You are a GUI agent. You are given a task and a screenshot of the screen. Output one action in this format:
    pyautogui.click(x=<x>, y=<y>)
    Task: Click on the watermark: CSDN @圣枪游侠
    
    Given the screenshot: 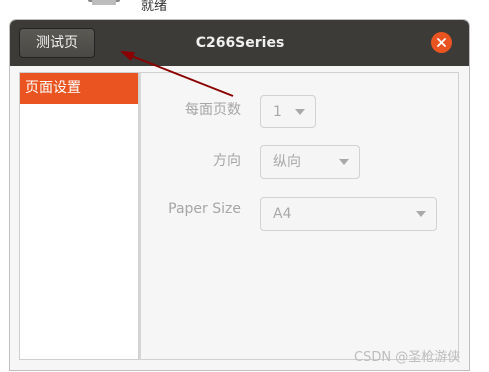 What is the action you would take?
    pyautogui.click(x=407, y=357)
    